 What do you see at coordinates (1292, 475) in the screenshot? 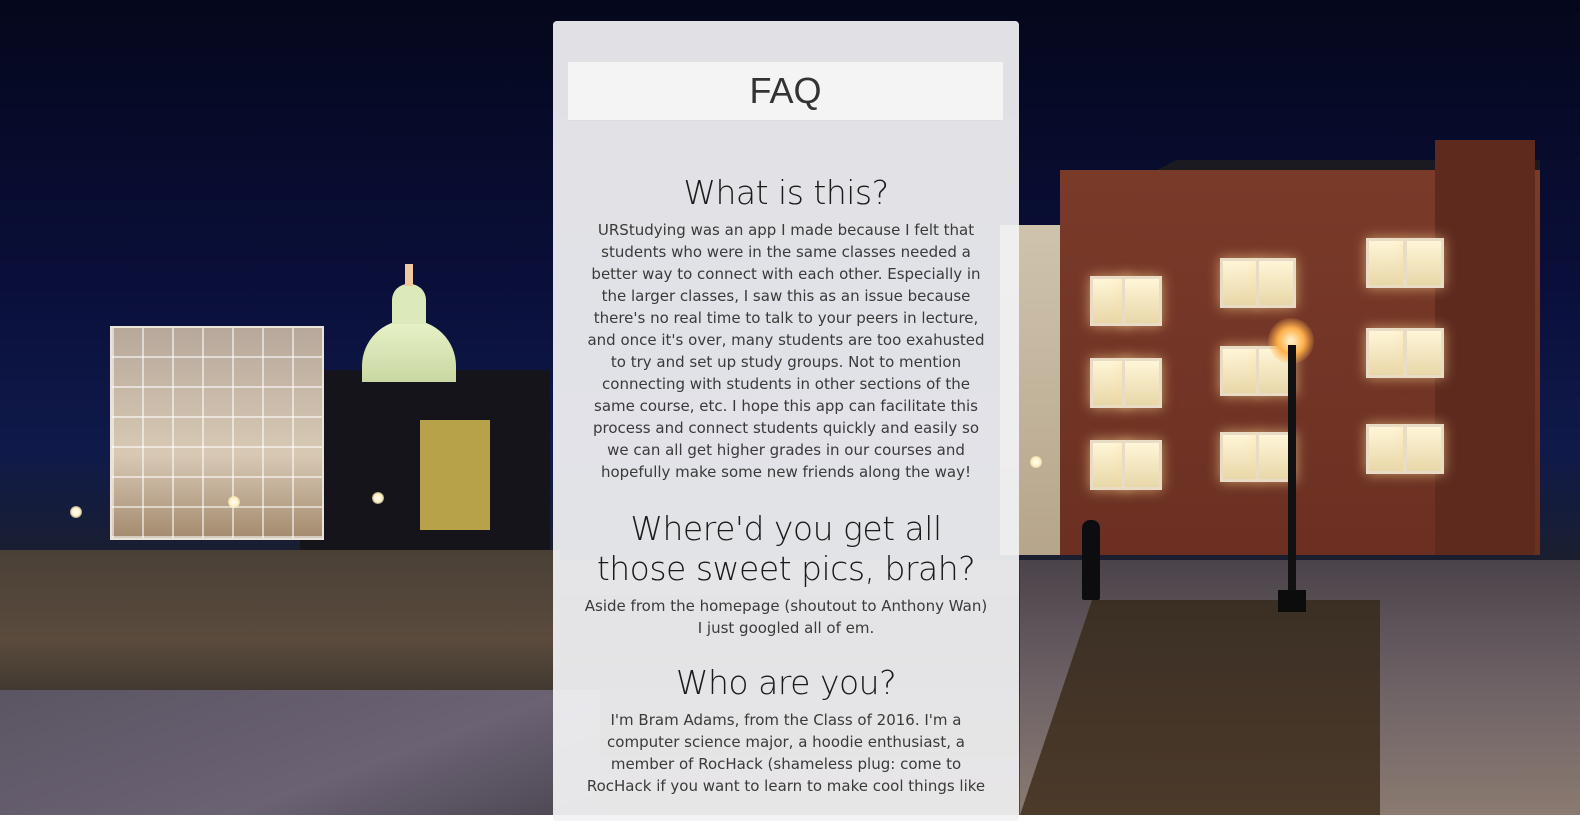
I see `street-lamp-post` at bounding box center [1292, 475].